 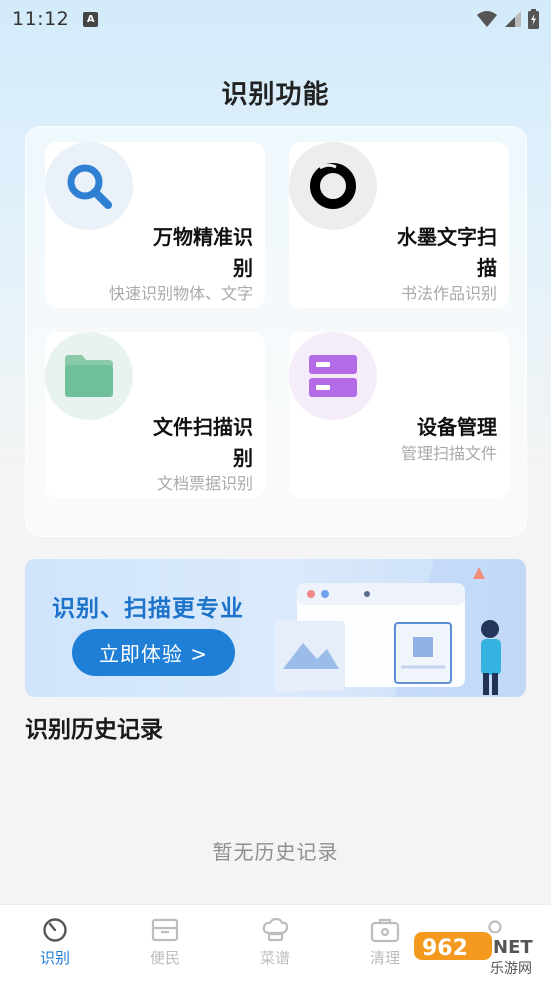 What do you see at coordinates (511, 968) in the screenshot?
I see `svg-text: 乐游网` at bounding box center [511, 968].